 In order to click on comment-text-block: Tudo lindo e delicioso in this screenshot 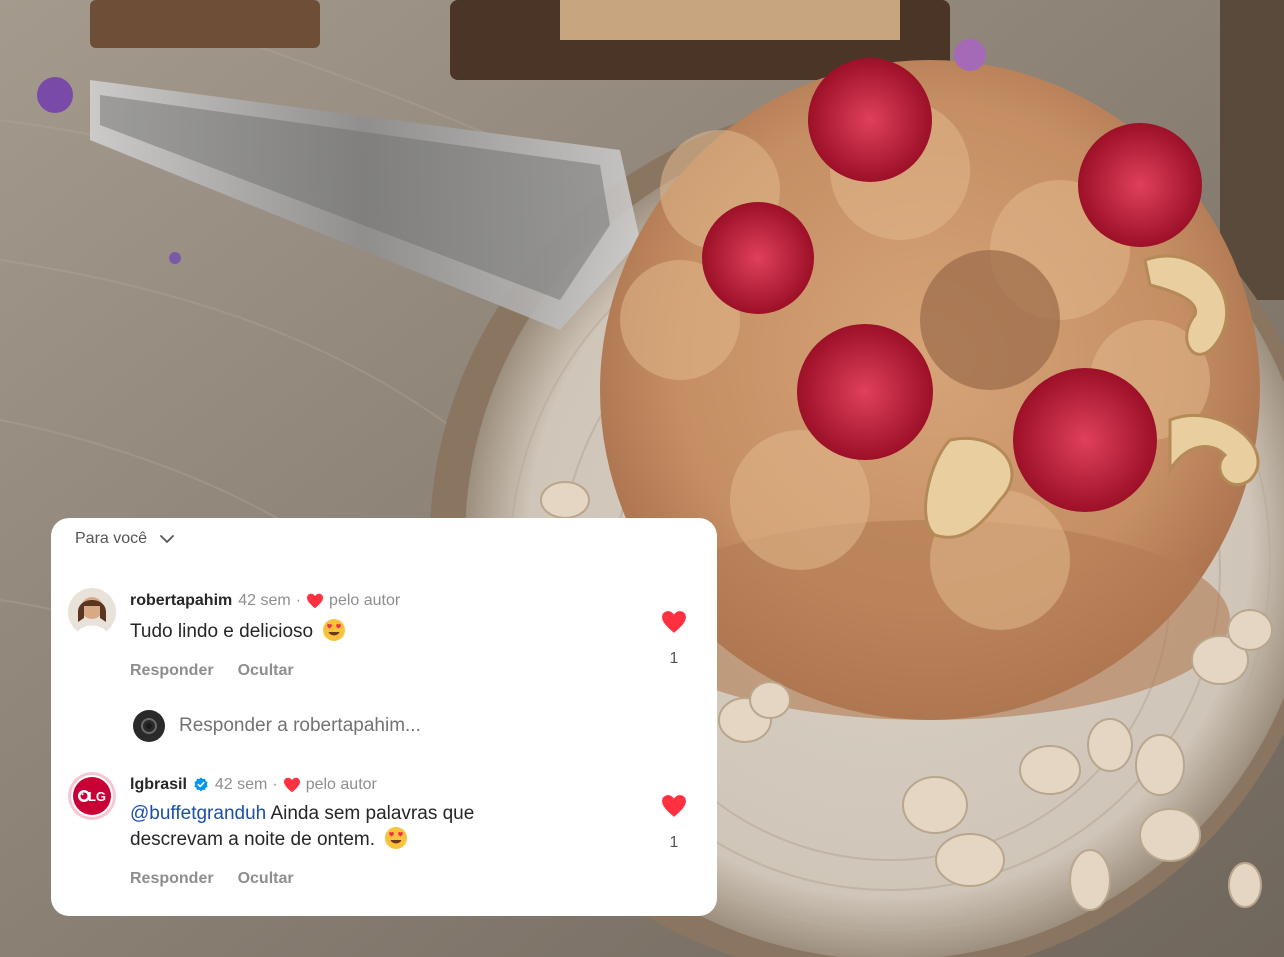, I will do `click(350, 631)`.